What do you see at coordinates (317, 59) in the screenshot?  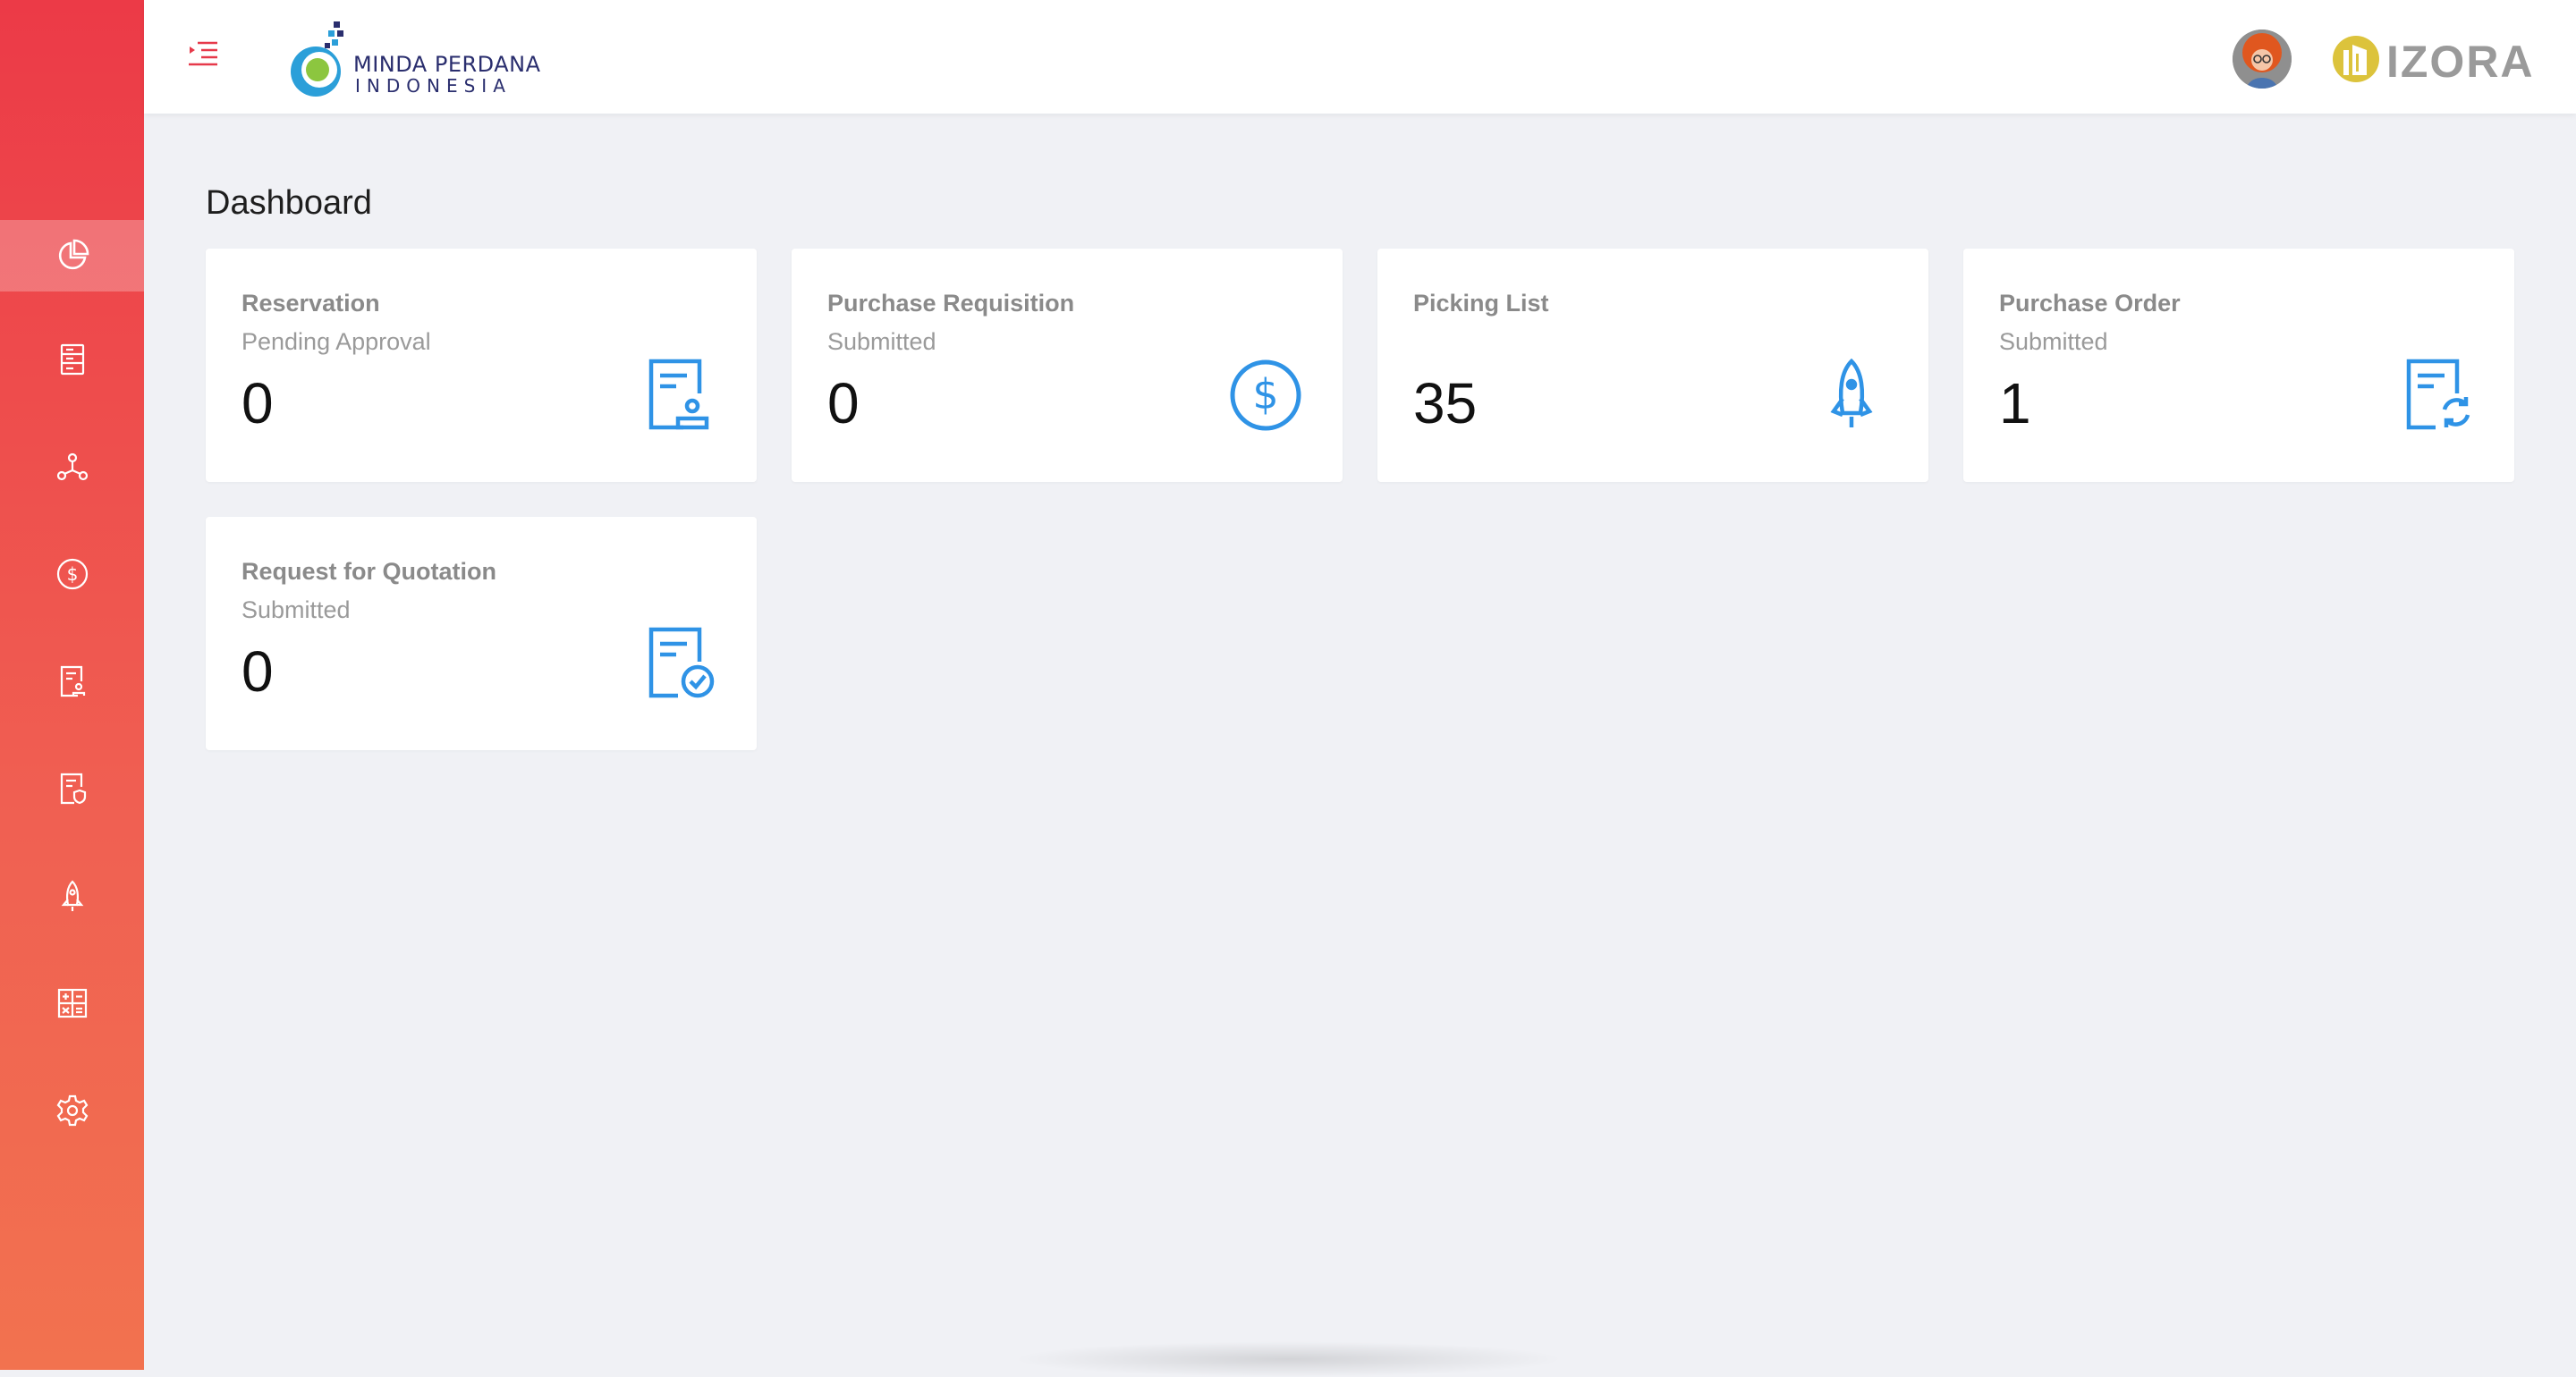 I see `company-logo-icon` at bounding box center [317, 59].